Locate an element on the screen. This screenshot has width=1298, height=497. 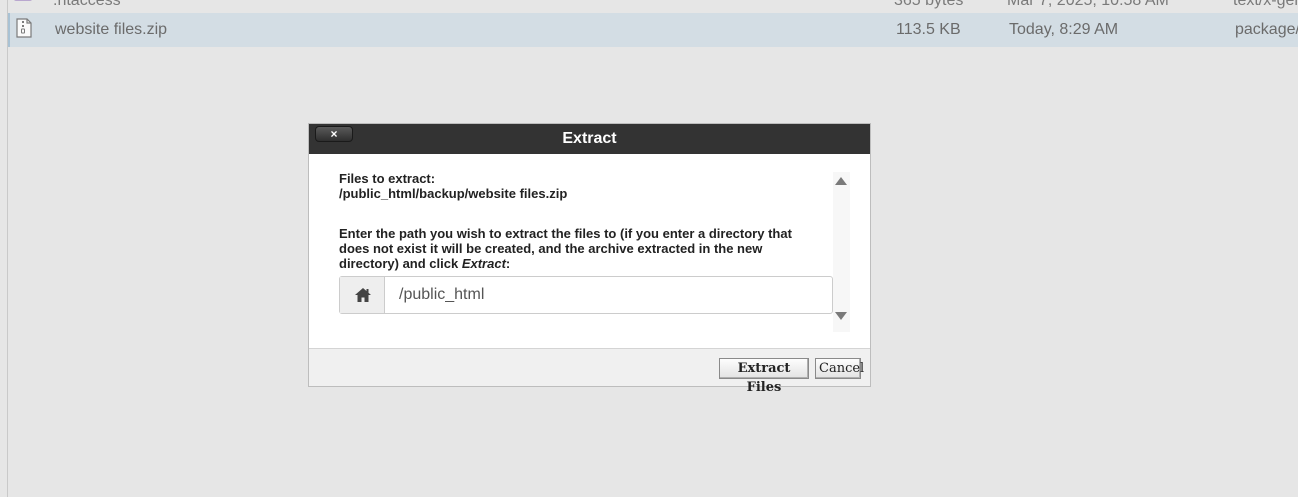
scroll-down-icon is located at coordinates (841, 316).